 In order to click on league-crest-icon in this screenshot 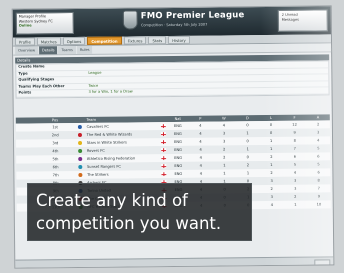, I will do `click(130, 20)`.